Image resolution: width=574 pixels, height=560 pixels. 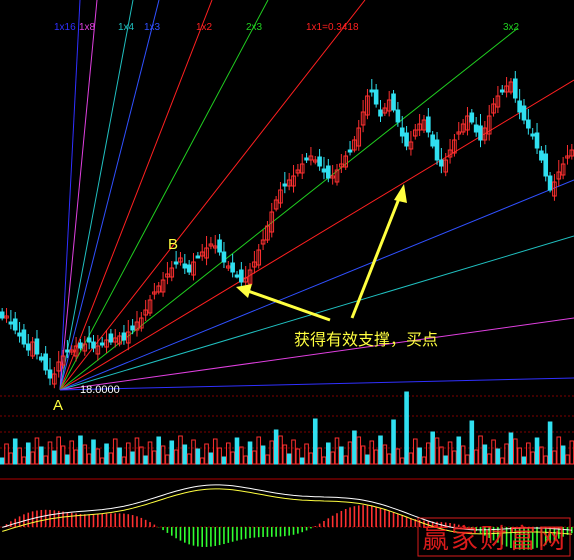 I want to click on fan-label-3: 1x3, so click(x=152, y=27).